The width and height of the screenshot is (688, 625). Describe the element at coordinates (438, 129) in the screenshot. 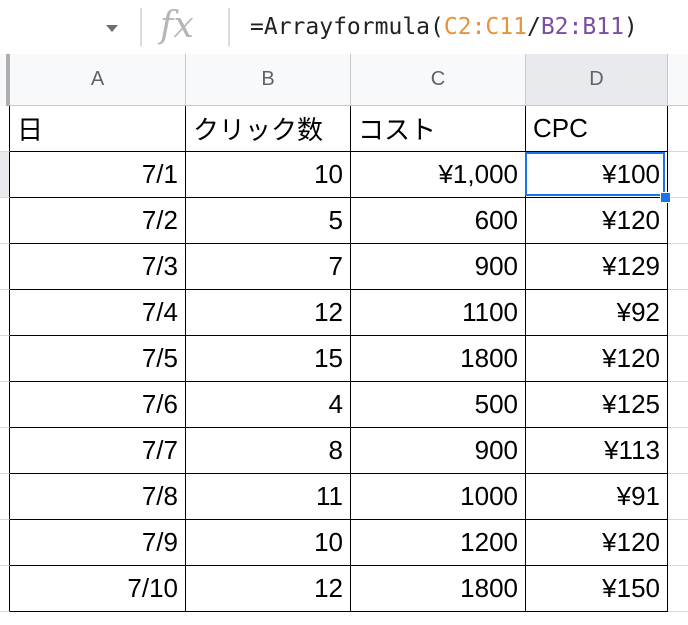

I see `header-cell-cost: コスト` at that location.